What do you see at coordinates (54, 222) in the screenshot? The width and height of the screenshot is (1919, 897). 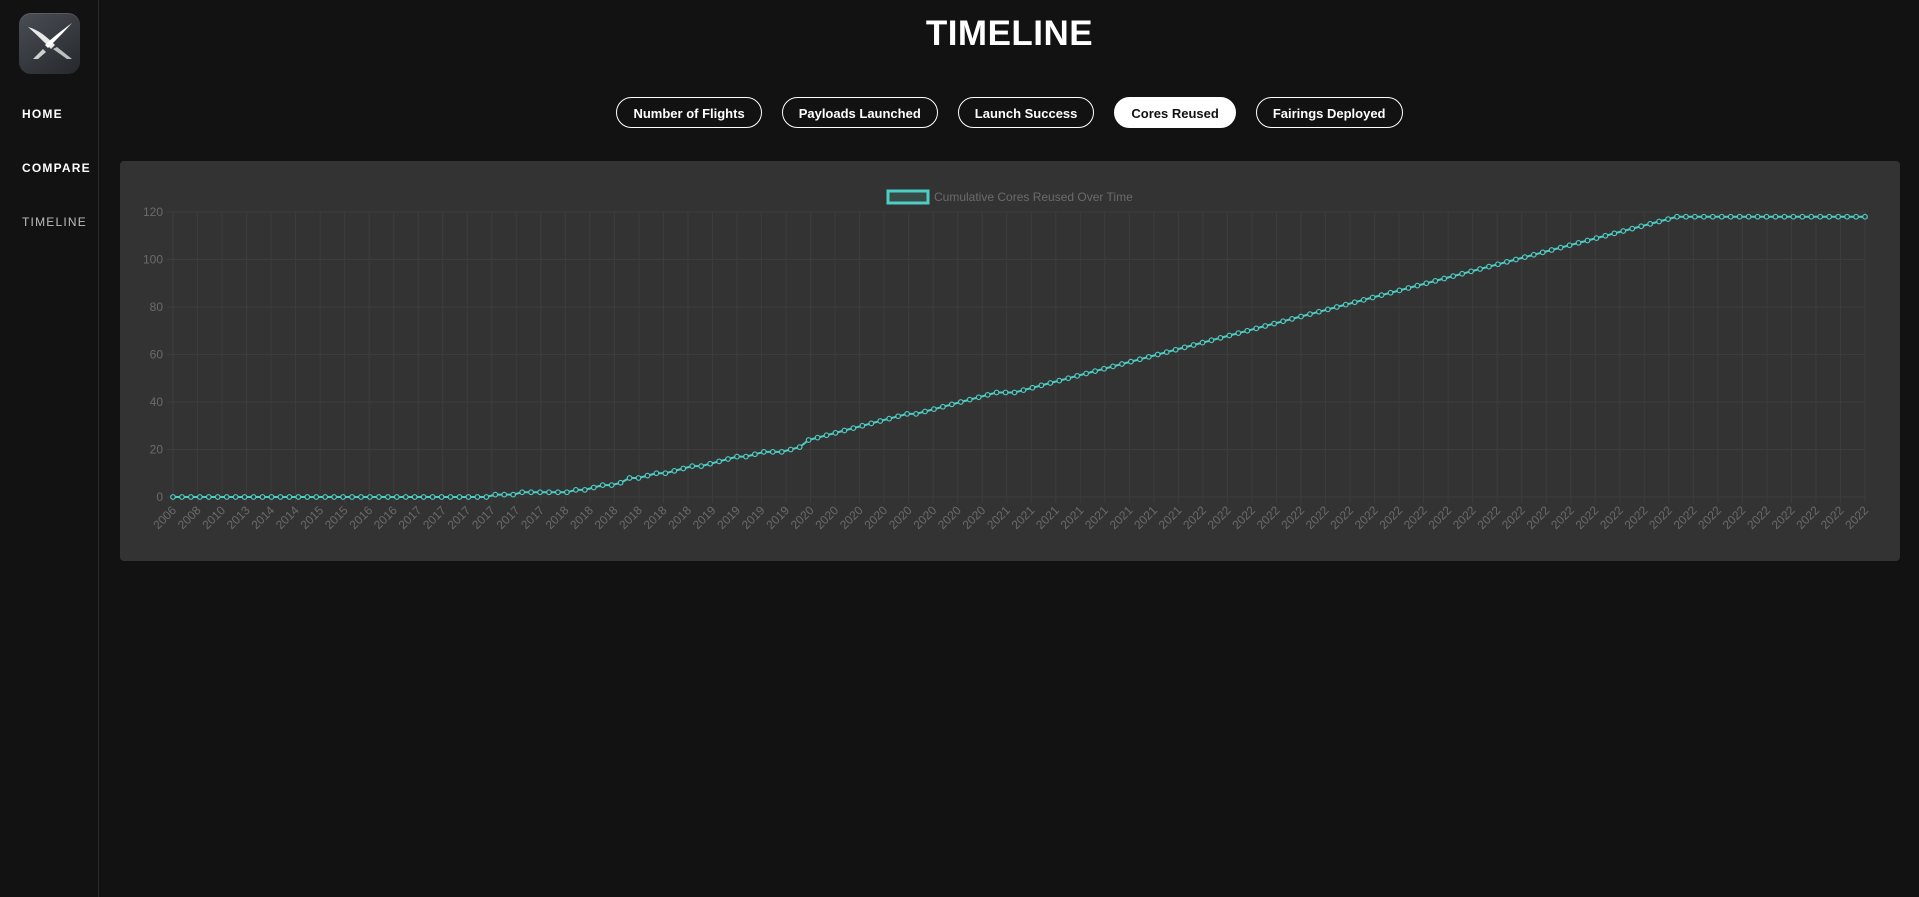 I see `nav-timeline: TIMELINE` at bounding box center [54, 222].